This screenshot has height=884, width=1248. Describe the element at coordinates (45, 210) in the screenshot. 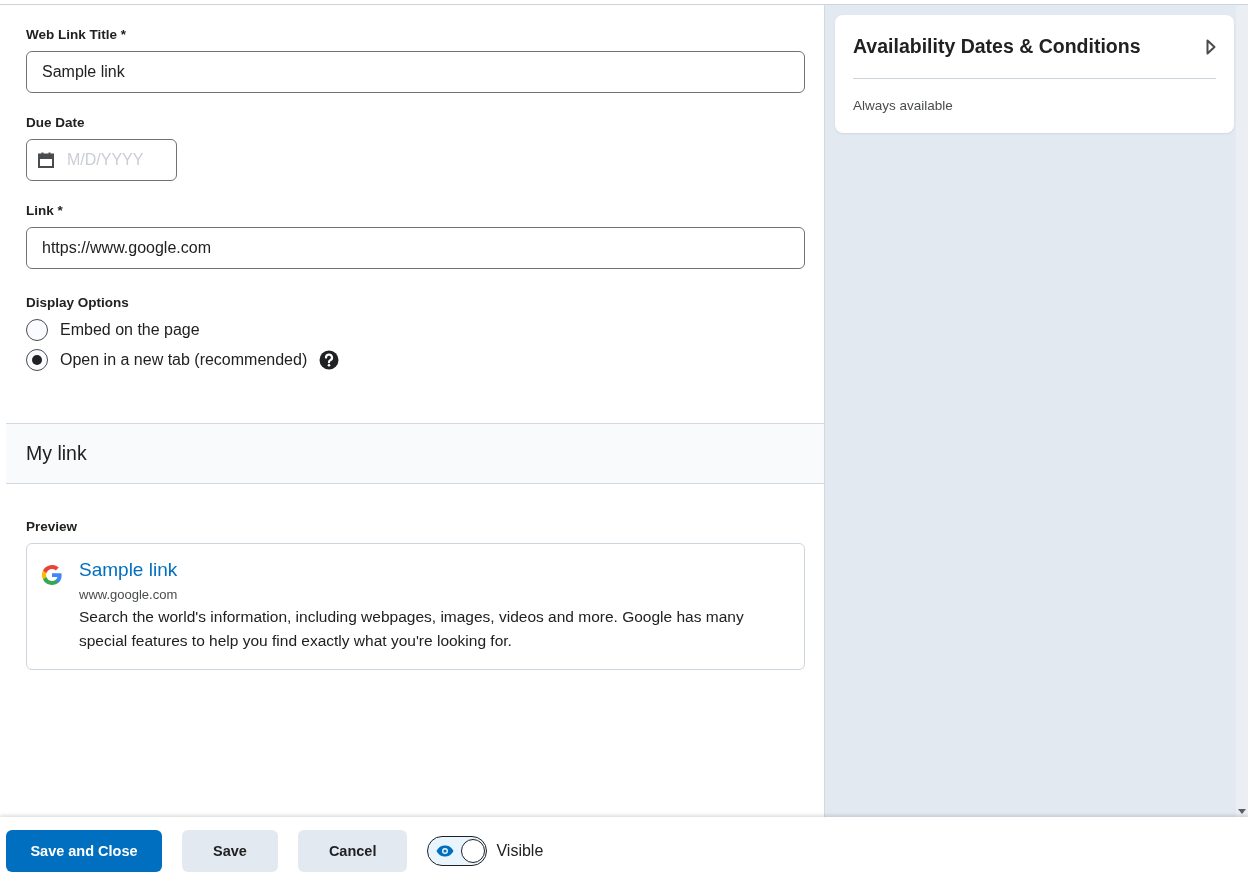

I see `field-label: Link *` at that location.